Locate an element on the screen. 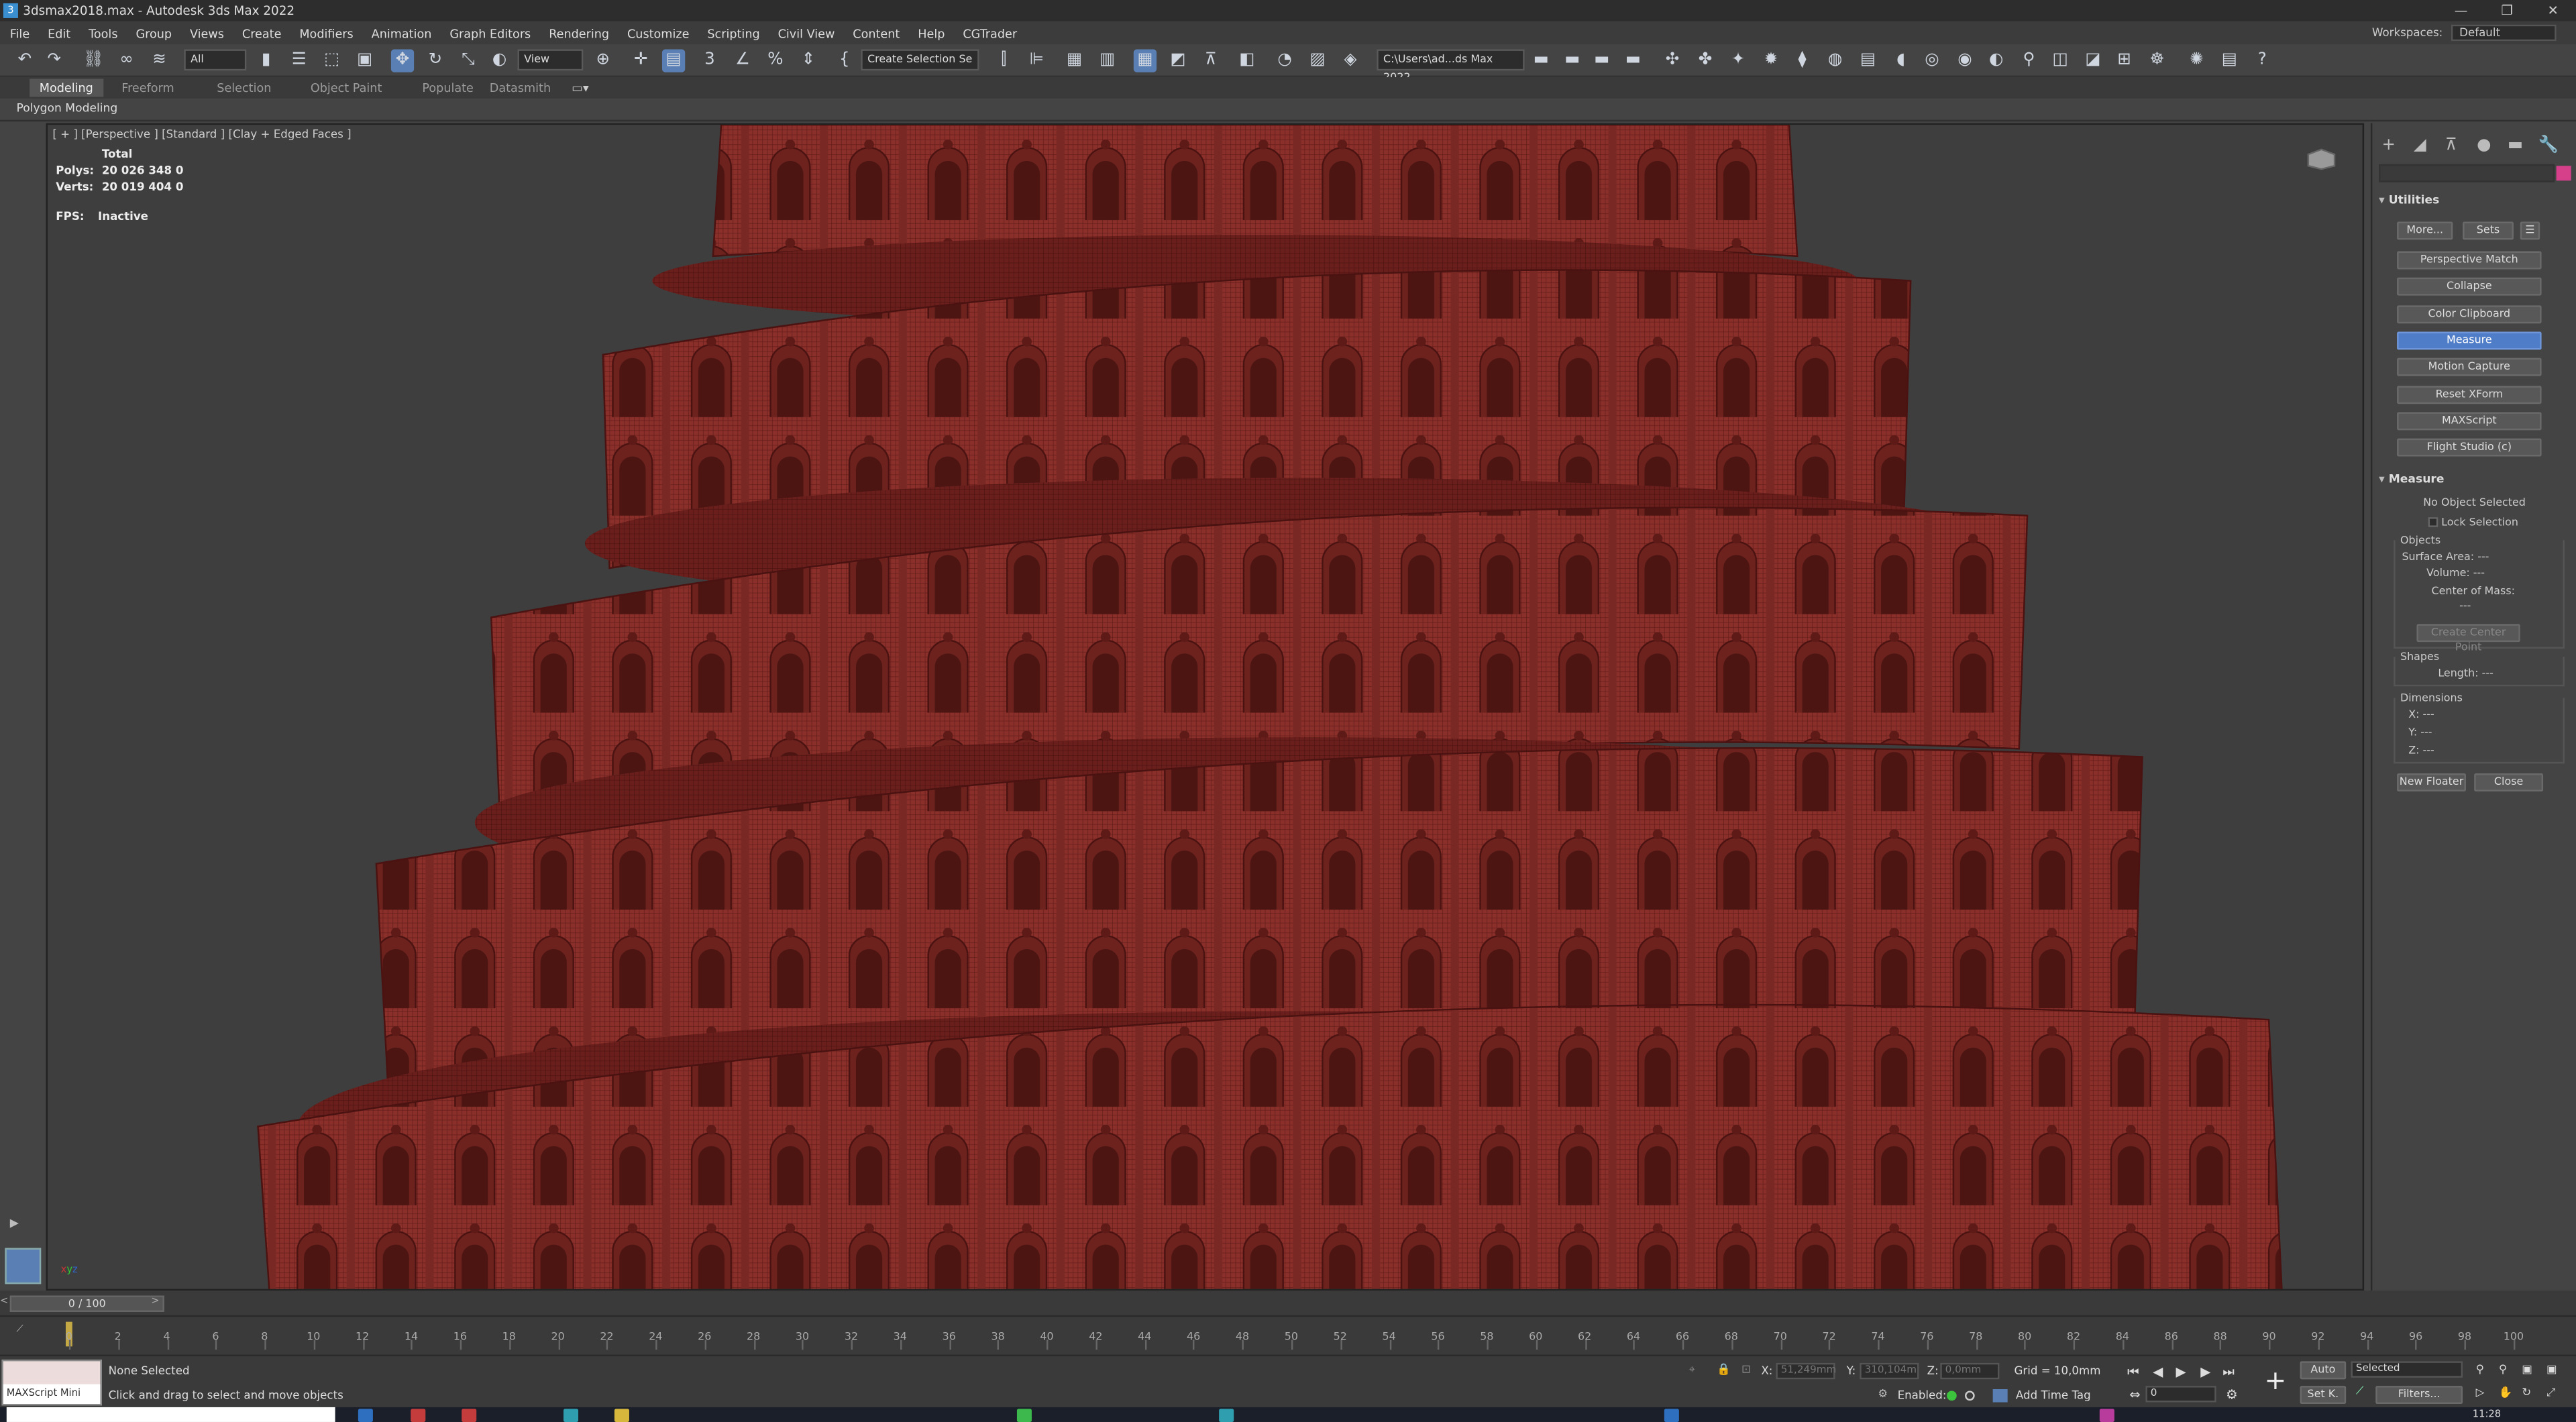 Image resolution: width=2576 pixels, height=1422 pixels. time-slider-next-icon: > is located at coordinates (155, 1301).